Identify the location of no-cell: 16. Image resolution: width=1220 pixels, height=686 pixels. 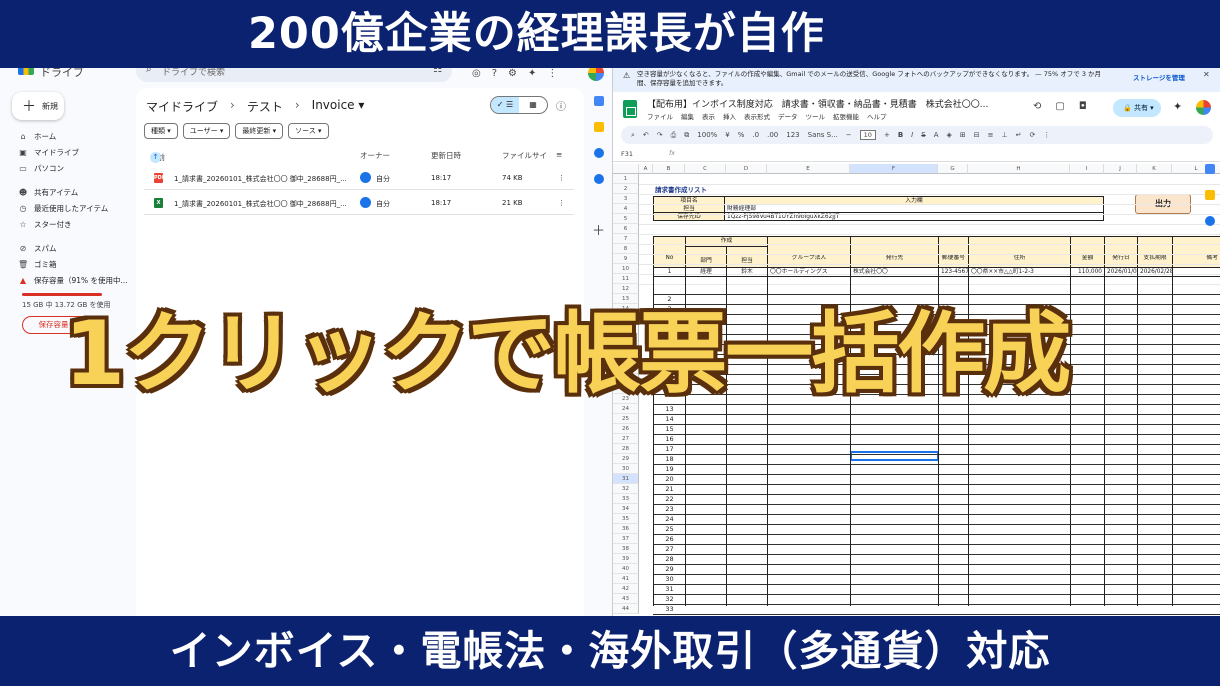
(669, 439).